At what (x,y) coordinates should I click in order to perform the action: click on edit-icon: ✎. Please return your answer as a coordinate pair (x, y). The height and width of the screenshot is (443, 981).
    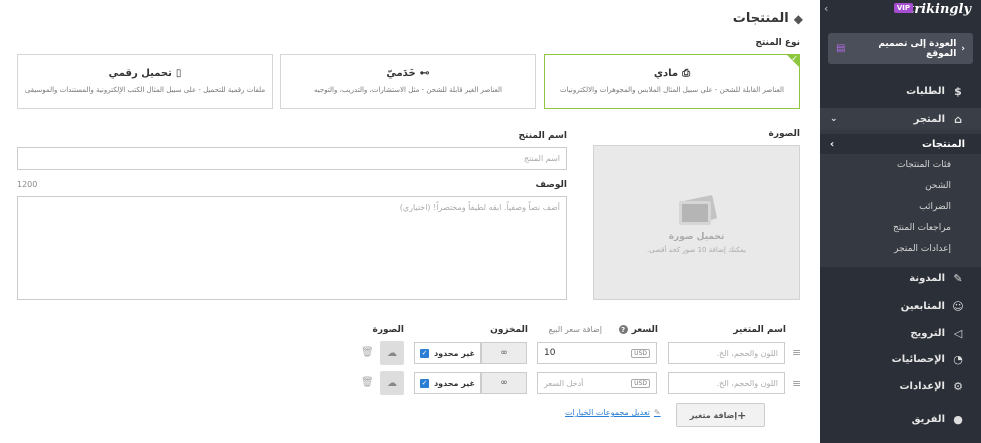
    Looking at the image, I should click on (657, 412).